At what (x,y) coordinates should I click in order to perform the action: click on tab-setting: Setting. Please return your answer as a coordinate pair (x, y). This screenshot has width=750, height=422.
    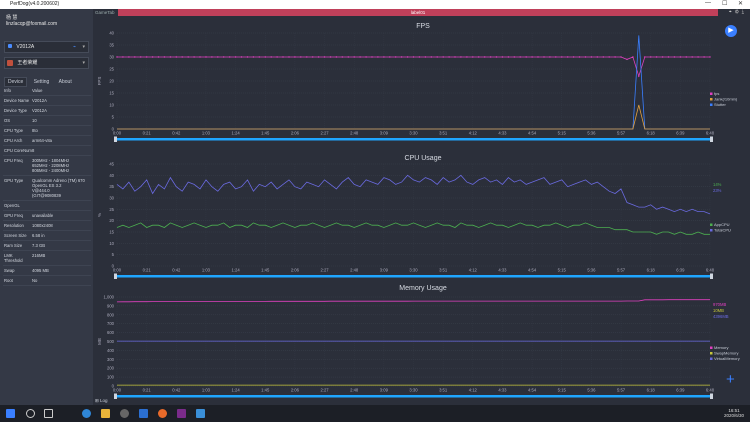
    Looking at the image, I should click on (42, 82).